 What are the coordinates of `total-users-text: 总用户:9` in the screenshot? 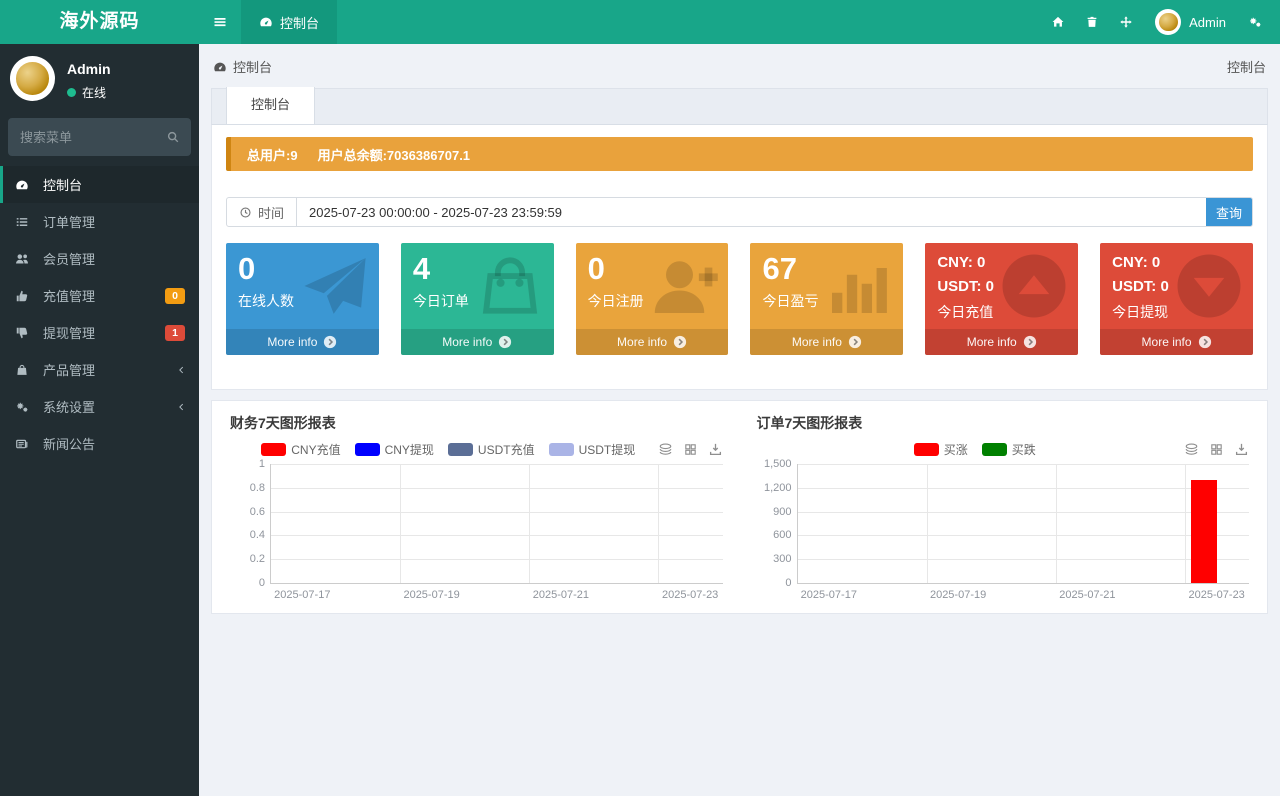 It's located at (272, 155).